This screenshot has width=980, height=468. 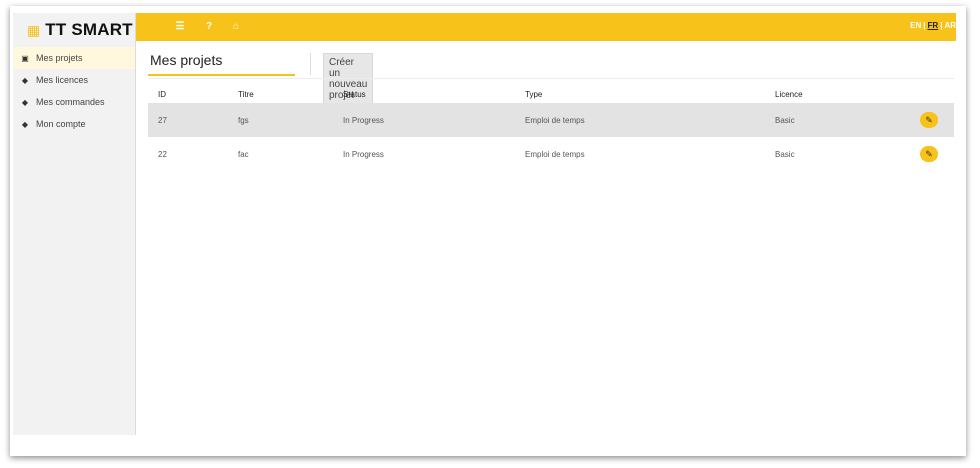 I want to click on column-header-status: Status, so click(x=354, y=94).